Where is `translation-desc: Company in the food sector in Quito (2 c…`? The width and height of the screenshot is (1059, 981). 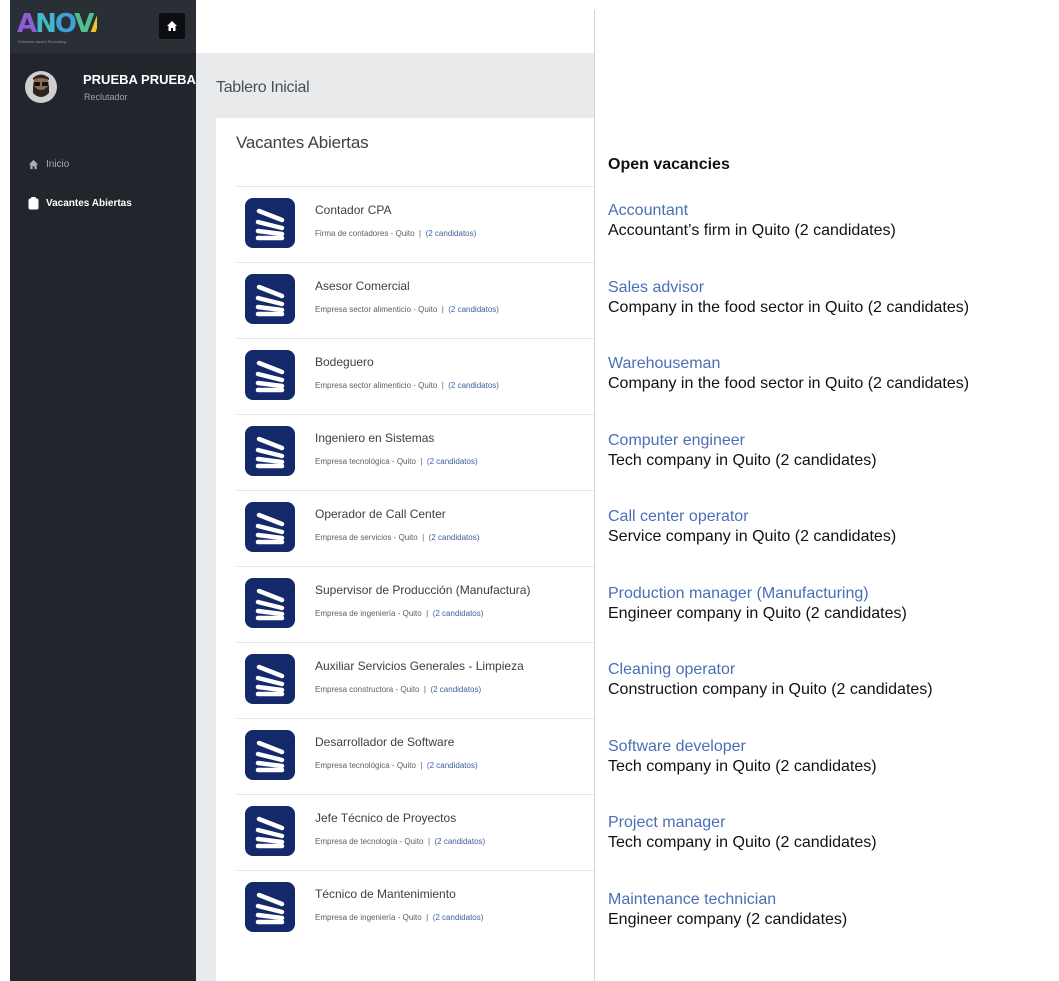
translation-desc: Company in the food sector in Quito (2 c… is located at coordinates (789, 307).